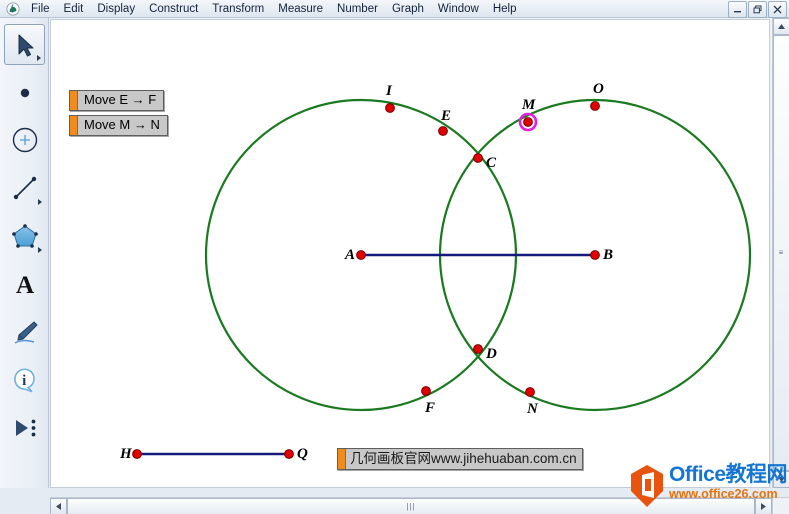  I want to click on office-logo-url: www.office26.com, so click(723, 494).